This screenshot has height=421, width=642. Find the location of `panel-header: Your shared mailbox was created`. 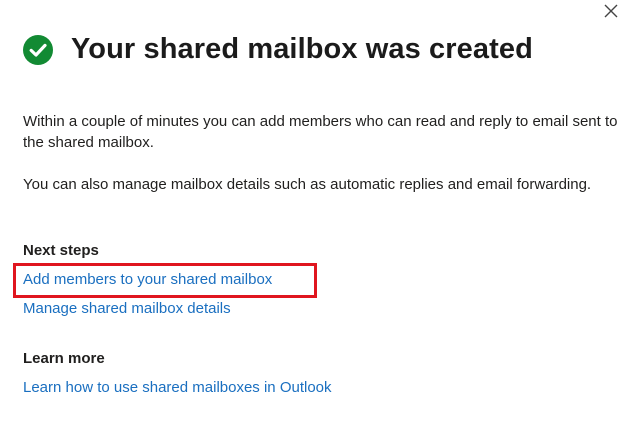

panel-header: Your shared mailbox was created is located at coordinates (278, 49).